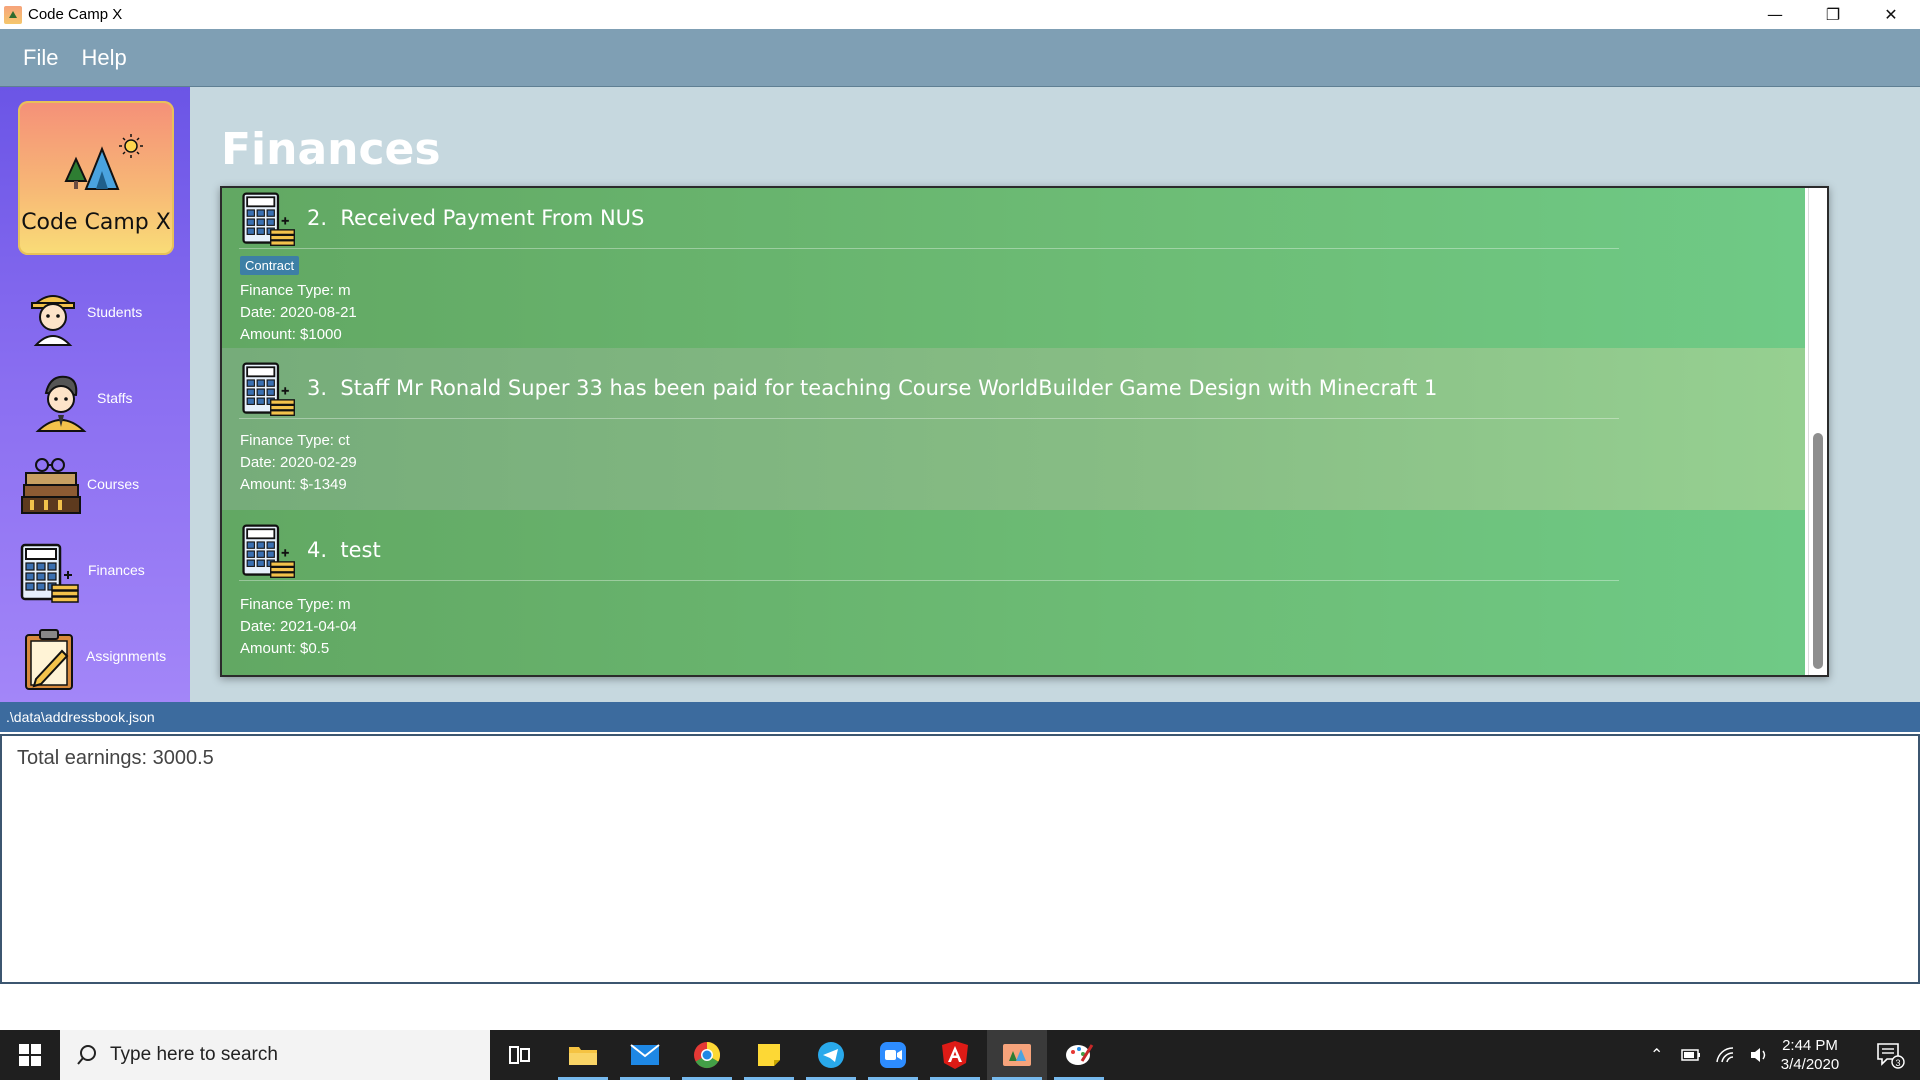  Describe the element at coordinates (1656, 1055) in the screenshot. I see `show-hidden-icons-icon: ⌃` at that location.